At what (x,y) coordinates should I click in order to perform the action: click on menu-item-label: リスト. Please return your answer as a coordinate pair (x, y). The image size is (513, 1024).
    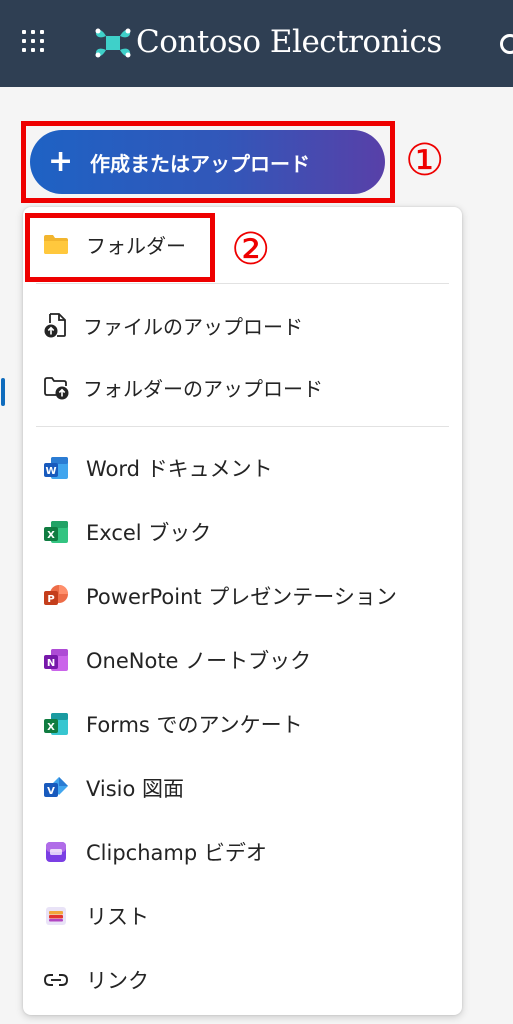
    Looking at the image, I should click on (117, 917).